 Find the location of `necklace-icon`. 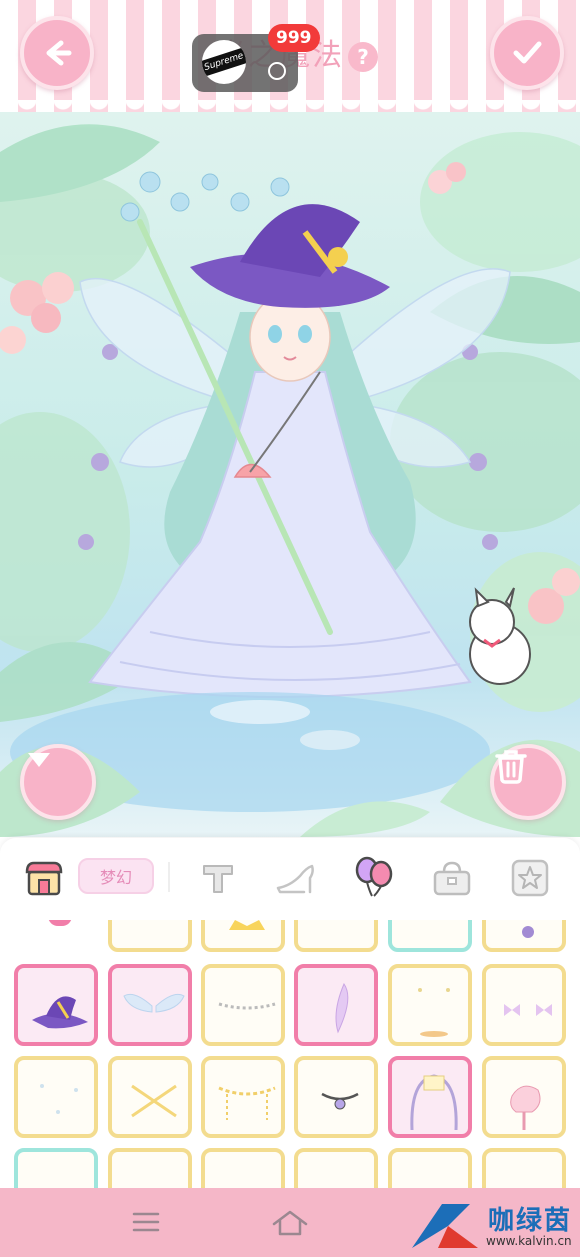

necklace-icon is located at coordinates (247, 1006).